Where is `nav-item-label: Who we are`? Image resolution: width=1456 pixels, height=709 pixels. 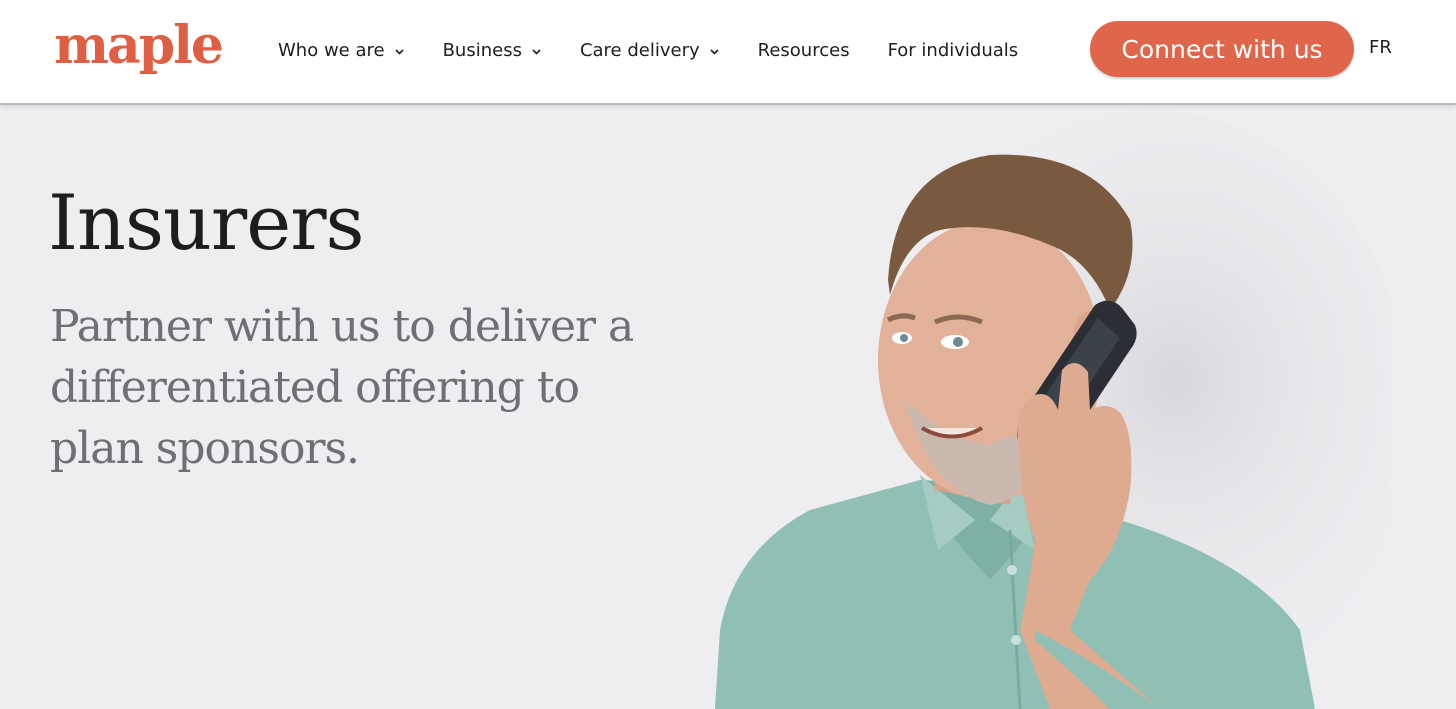
nav-item-label: Who we are is located at coordinates (331, 50).